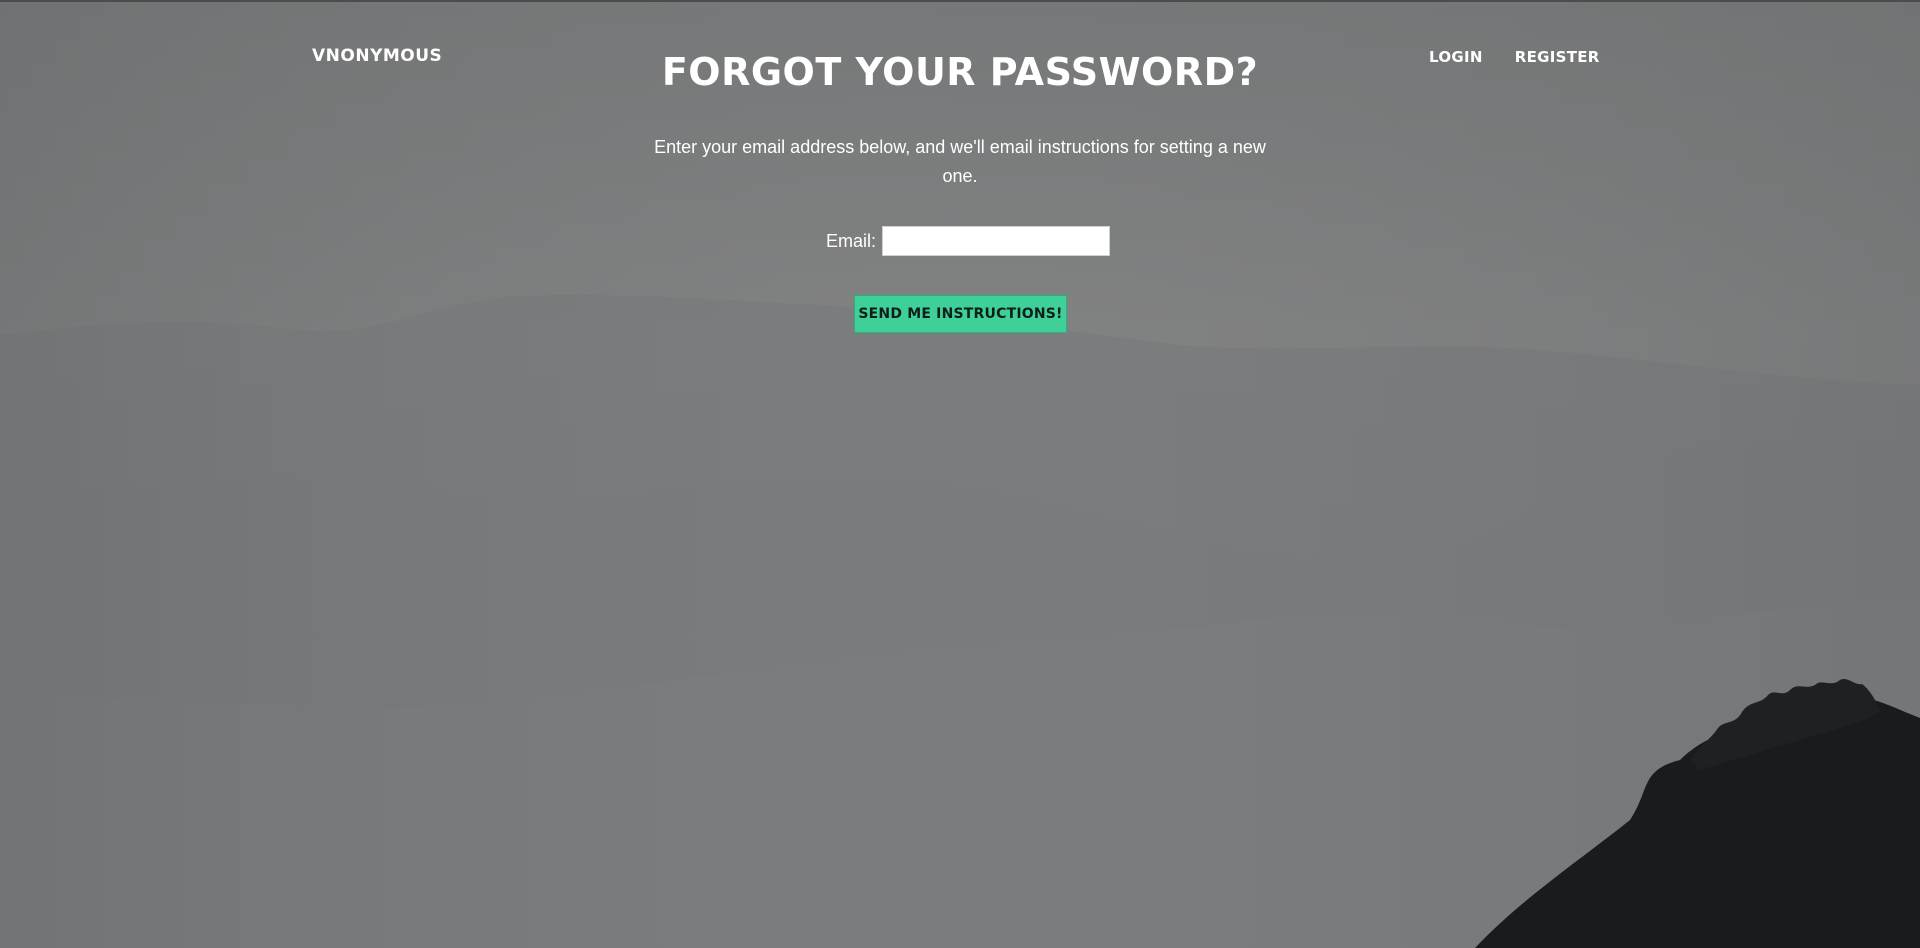 This screenshot has height=948, width=1920. I want to click on send-instructions-button: SEND ME INSTRUCTIONS!, so click(960, 314).